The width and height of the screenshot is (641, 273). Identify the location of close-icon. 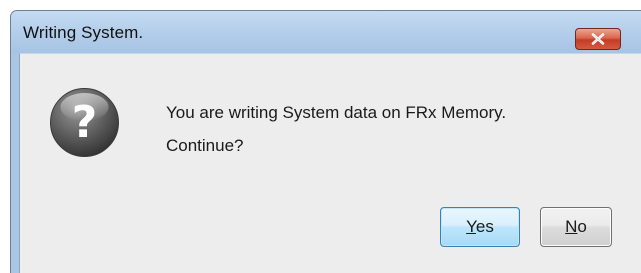
(598, 39).